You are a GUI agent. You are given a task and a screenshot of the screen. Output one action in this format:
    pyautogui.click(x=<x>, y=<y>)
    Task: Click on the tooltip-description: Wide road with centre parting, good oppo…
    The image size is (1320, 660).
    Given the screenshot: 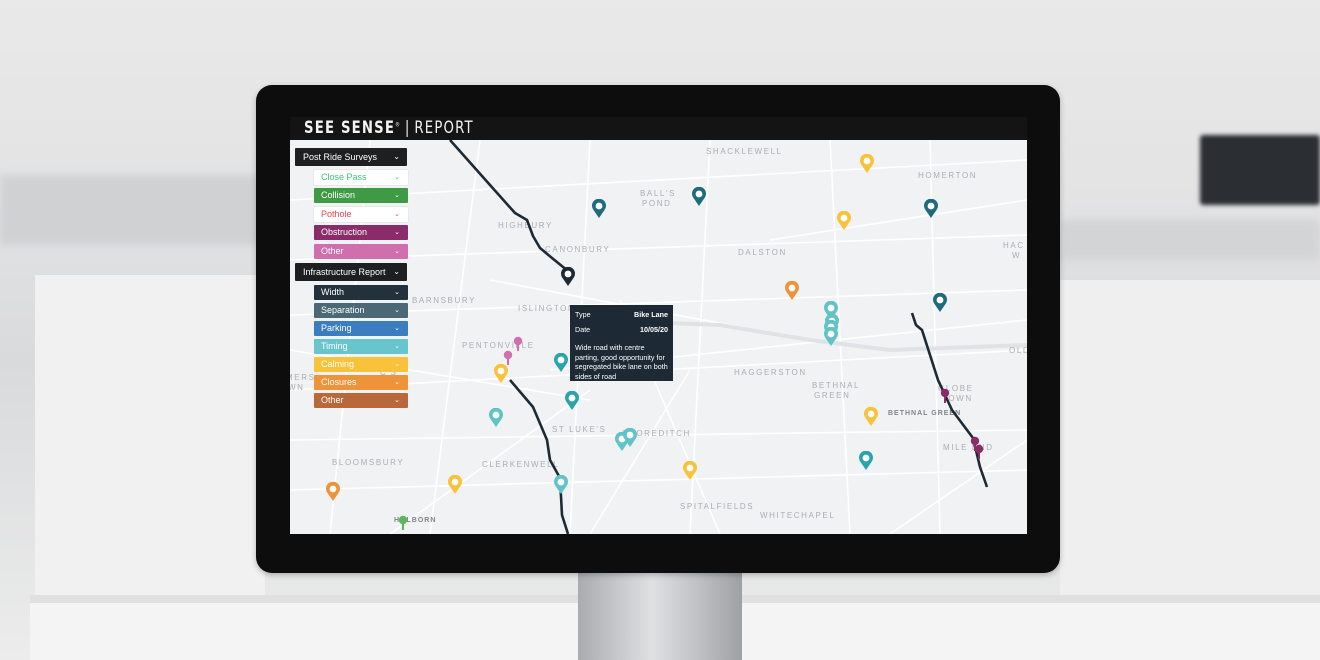 What is the action you would take?
    pyautogui.click(x=621, y=362)
    